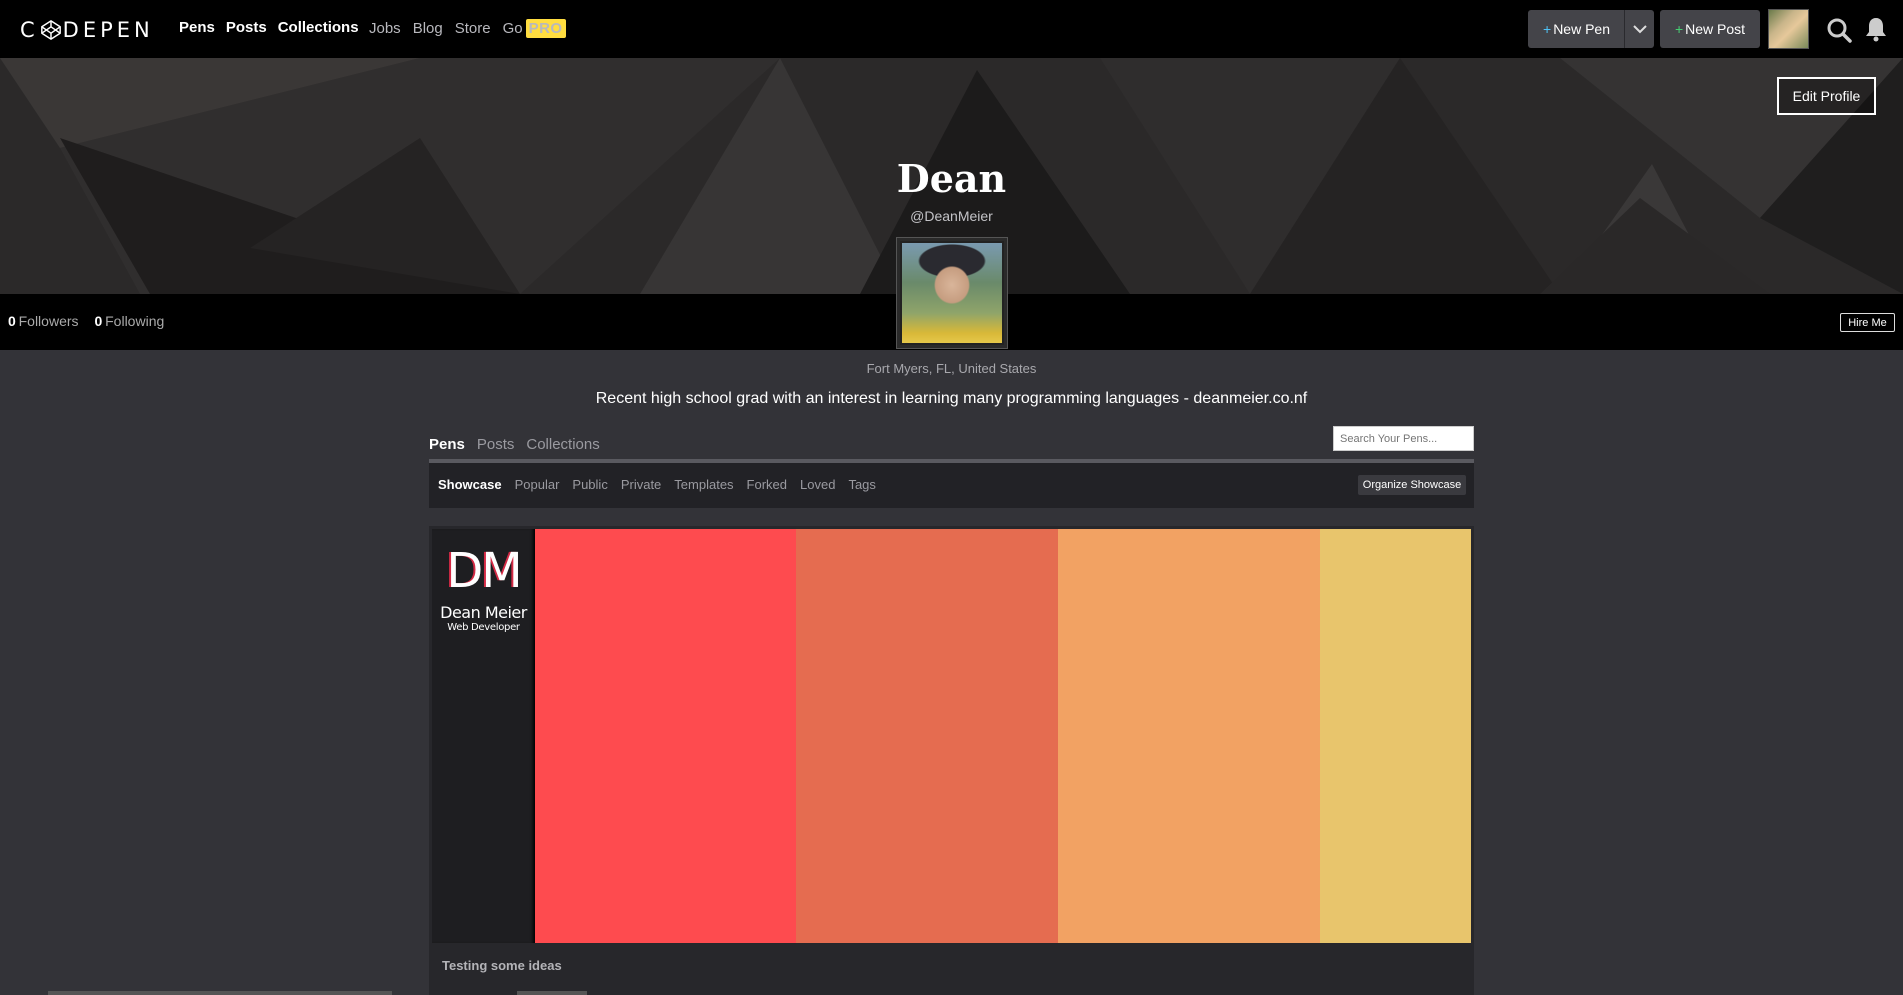 The image size is (1903, 995). I want to click on user-avatar, so click(1788, 29).